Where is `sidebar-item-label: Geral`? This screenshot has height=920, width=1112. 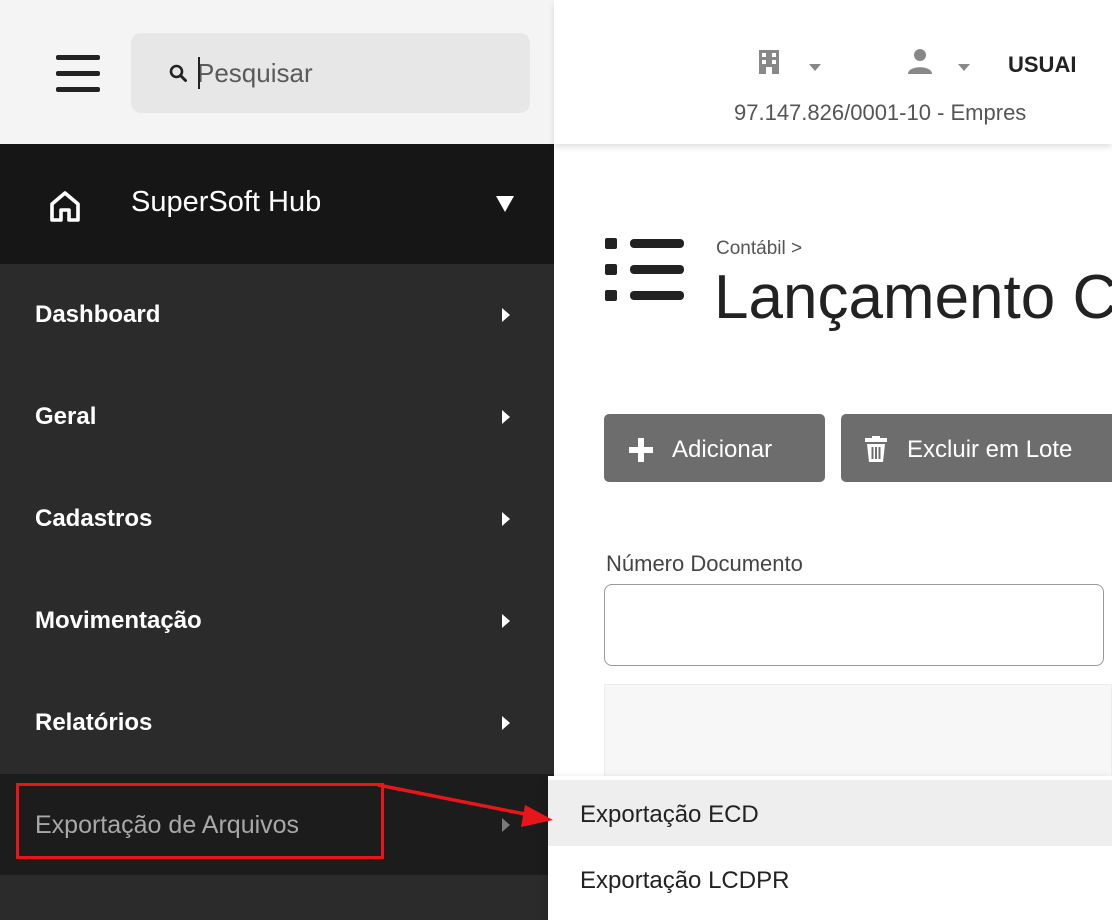 sidebar-item-label: Geral is located at coordinates (66, 416).